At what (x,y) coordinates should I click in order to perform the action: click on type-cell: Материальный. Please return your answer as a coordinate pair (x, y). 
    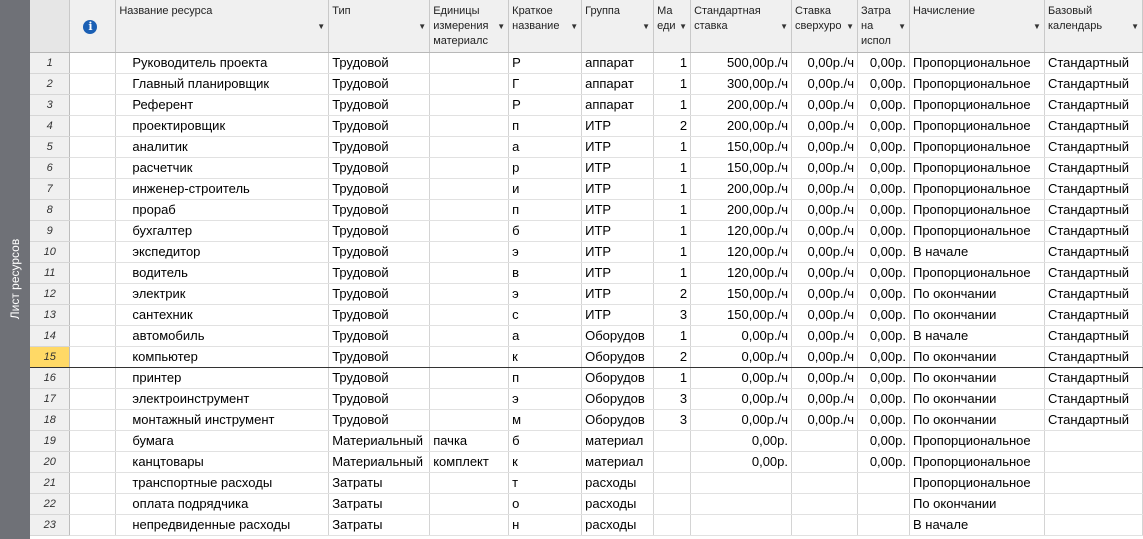
    Looking at the image, I should click on (379, 462).